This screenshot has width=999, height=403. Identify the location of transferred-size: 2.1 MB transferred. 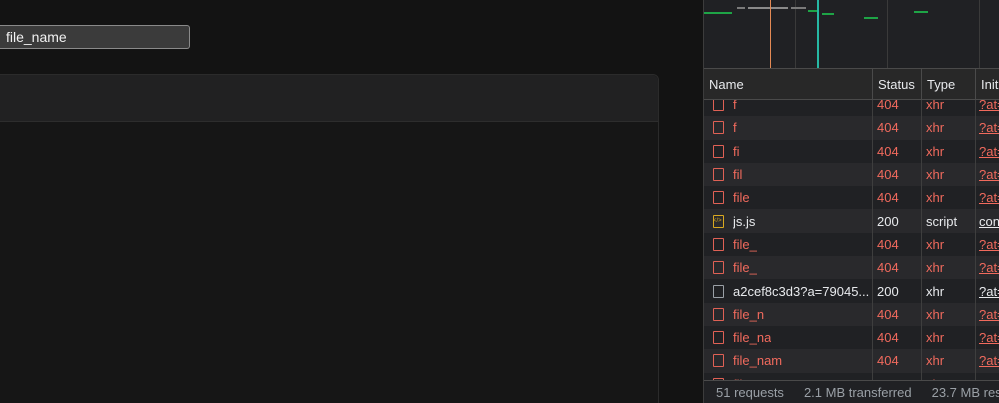
(857, 392).